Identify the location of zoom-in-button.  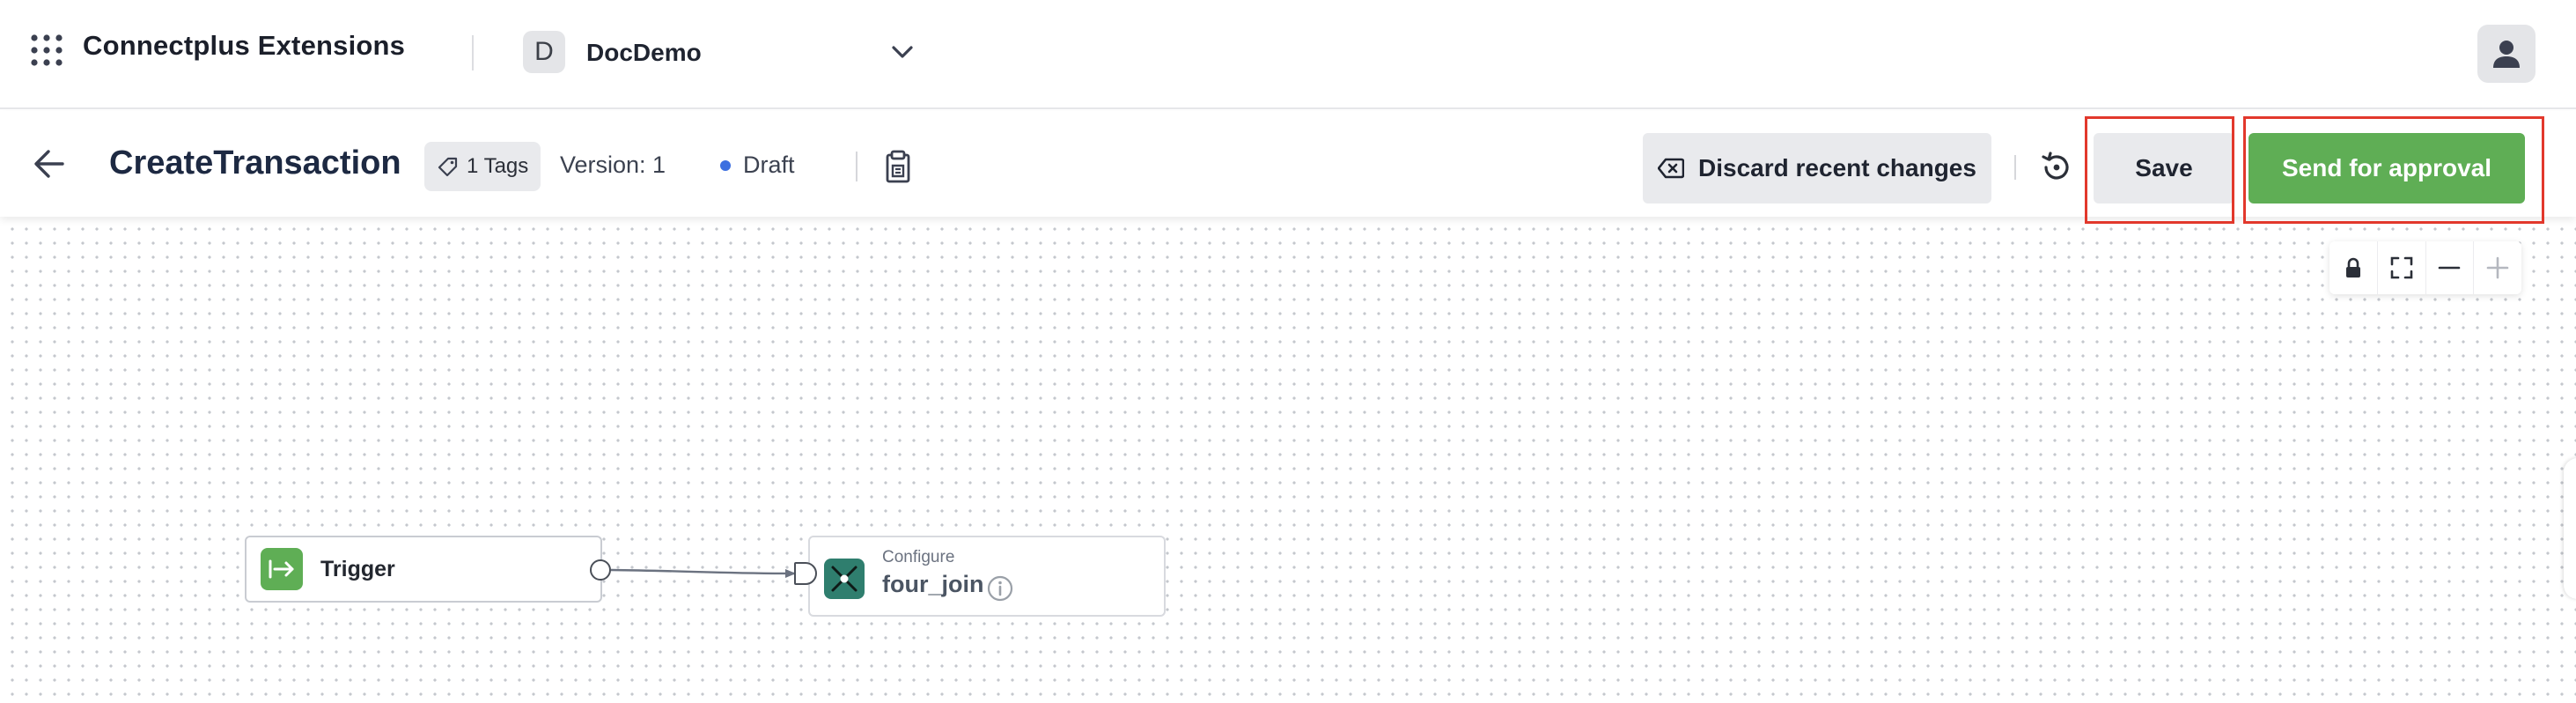
(2498, 267).